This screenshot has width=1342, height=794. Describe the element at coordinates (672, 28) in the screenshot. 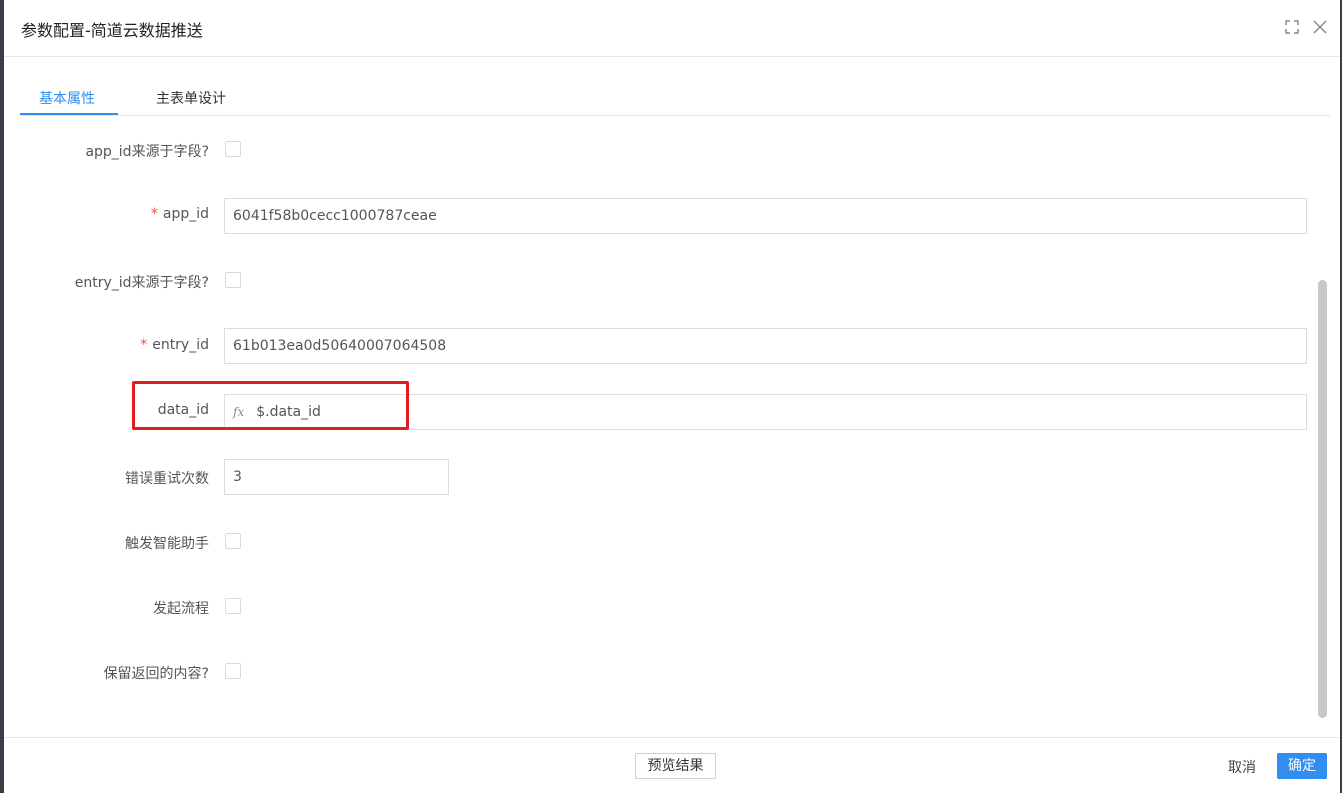

I see `dialog-header: 参数配置-简道云数据推送` at that location.